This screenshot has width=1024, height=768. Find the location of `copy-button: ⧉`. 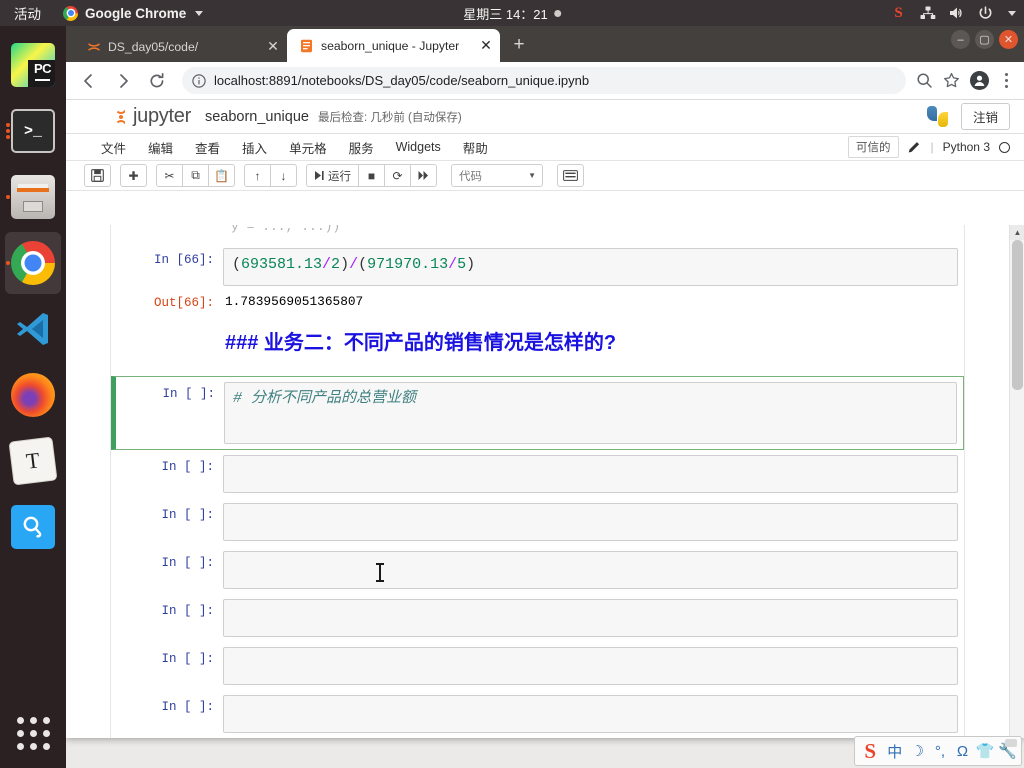

copy-button: ⧉ is located at coordinates (195, 175).